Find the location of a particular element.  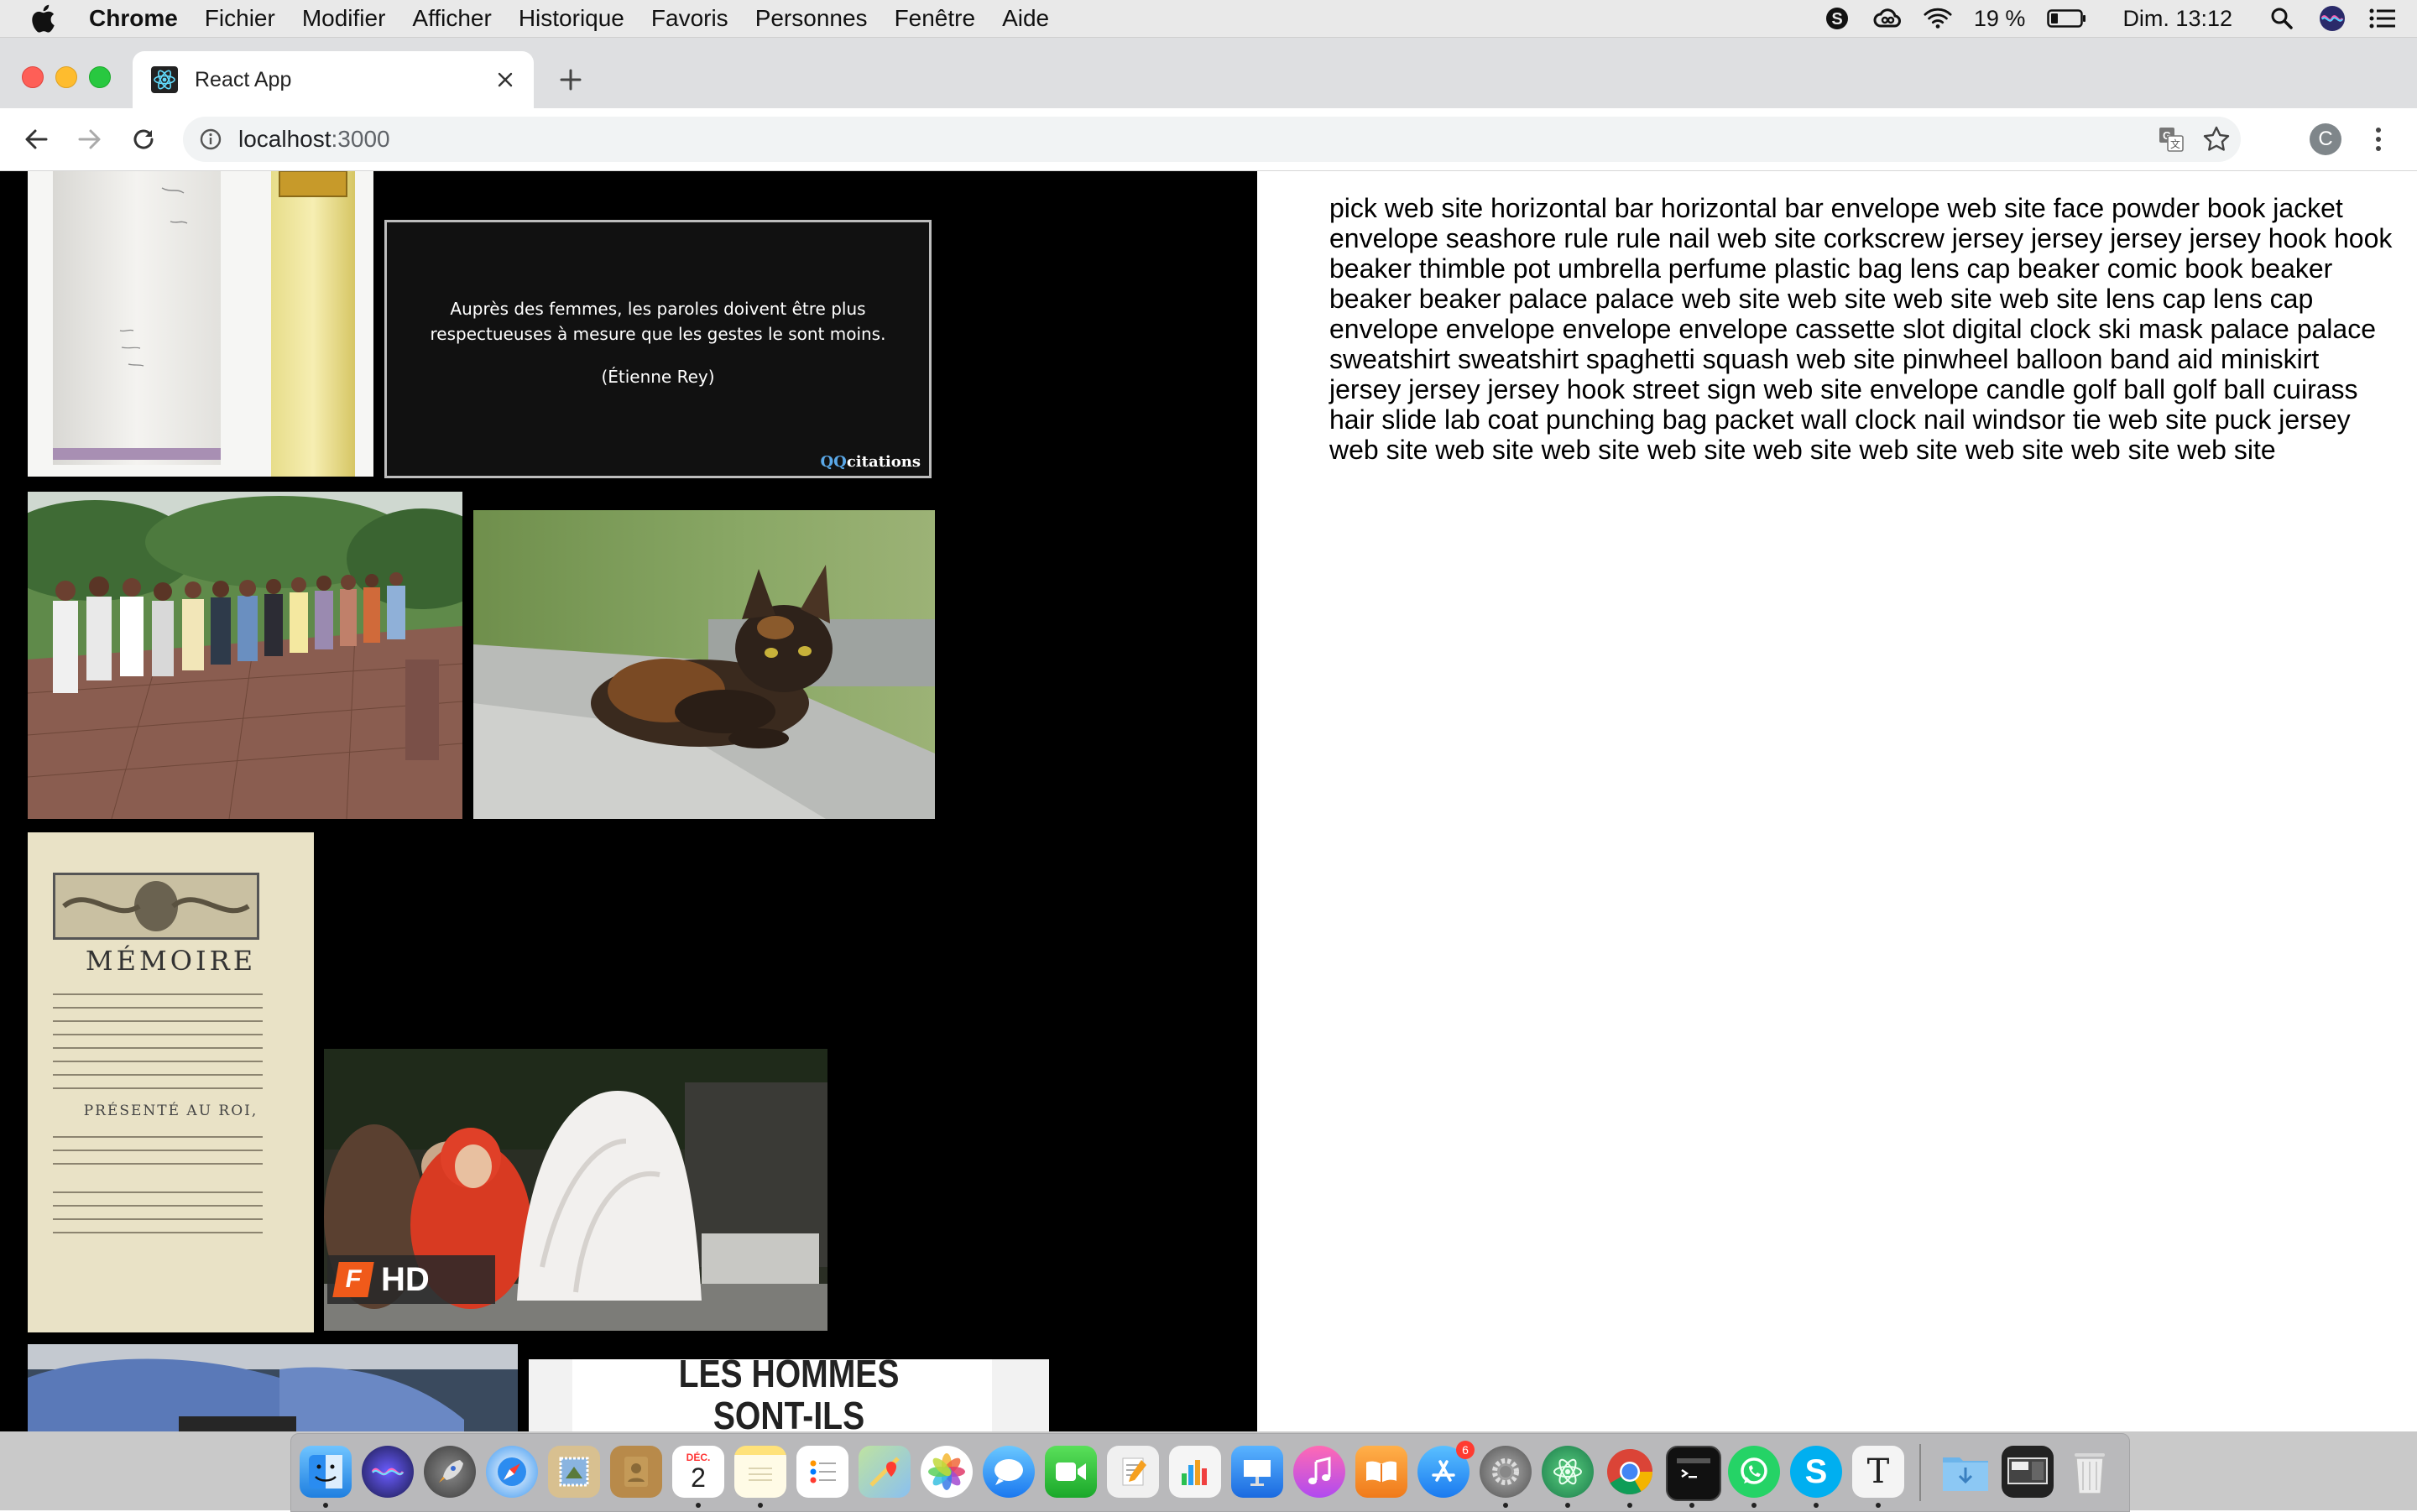

group-ceremony-photo is located at coordinates (245, 655).